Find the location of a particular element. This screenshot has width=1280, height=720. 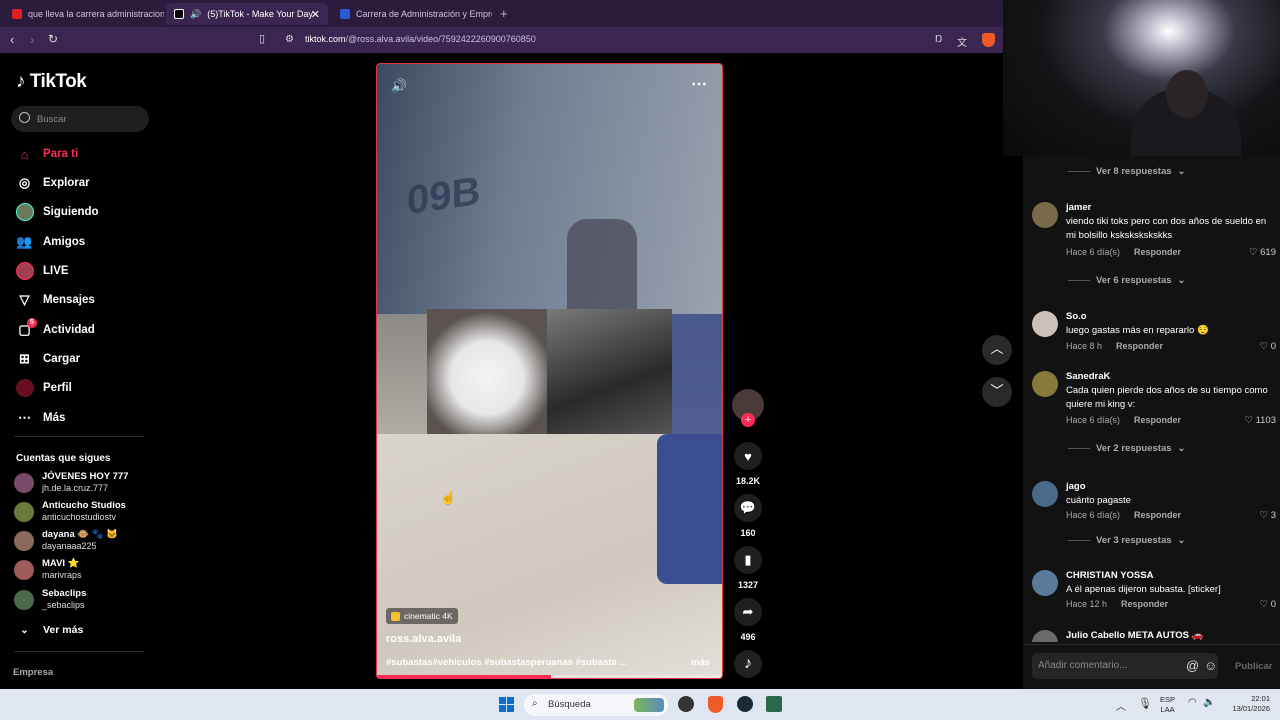

forward-arrow-icon: › is located at coordinates (32, 39).